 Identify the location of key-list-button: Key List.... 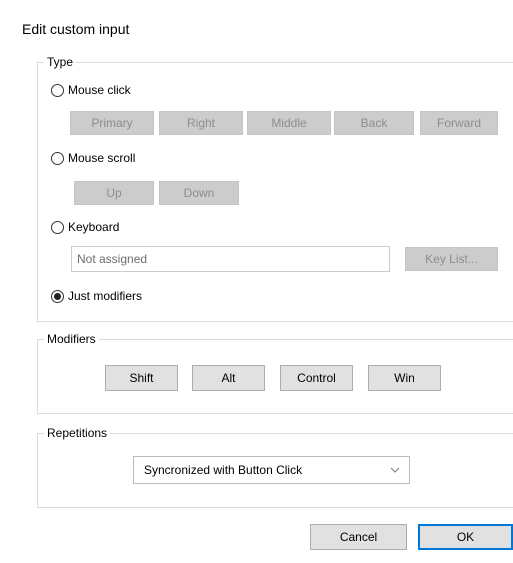
(451, 259).